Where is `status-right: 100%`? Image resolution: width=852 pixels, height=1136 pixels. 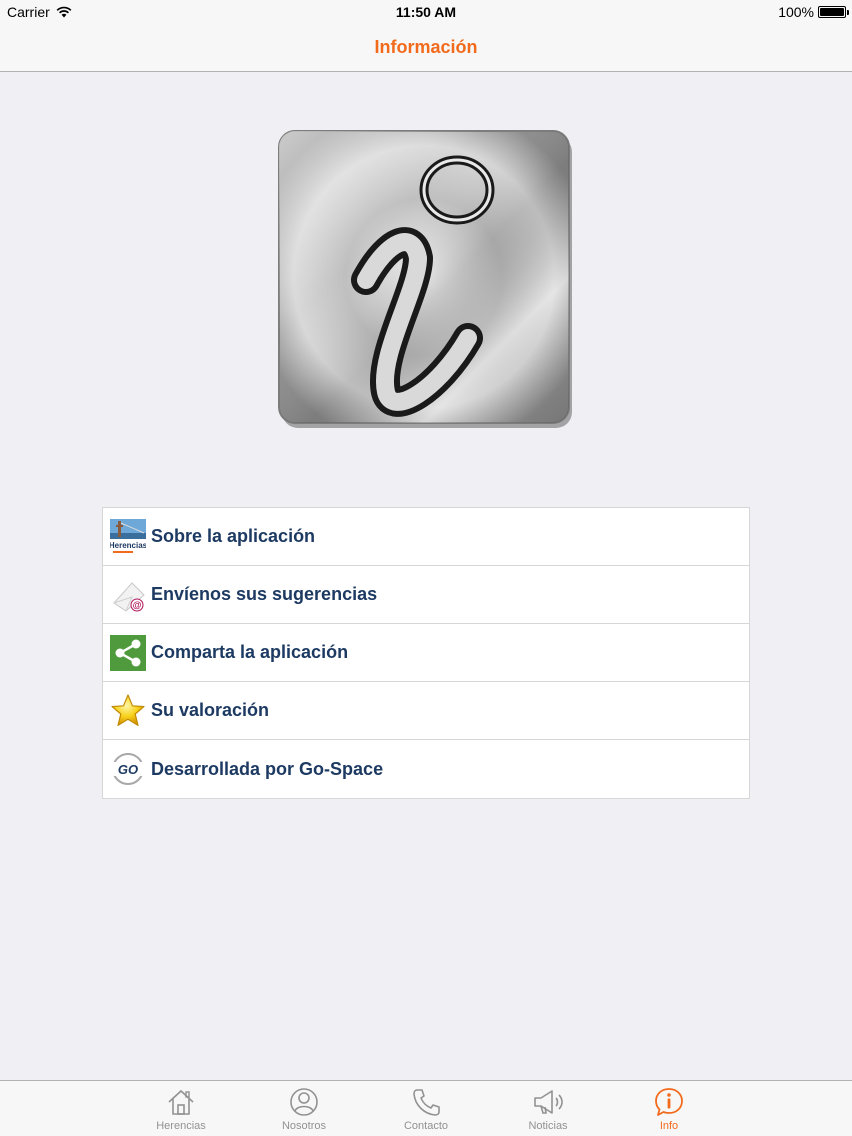 status-right: 100% is located at coordinates (813, 12).